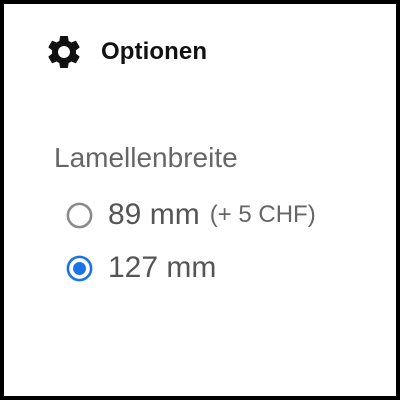  I want to click on radio-unselected-icon, so click(79, 215).